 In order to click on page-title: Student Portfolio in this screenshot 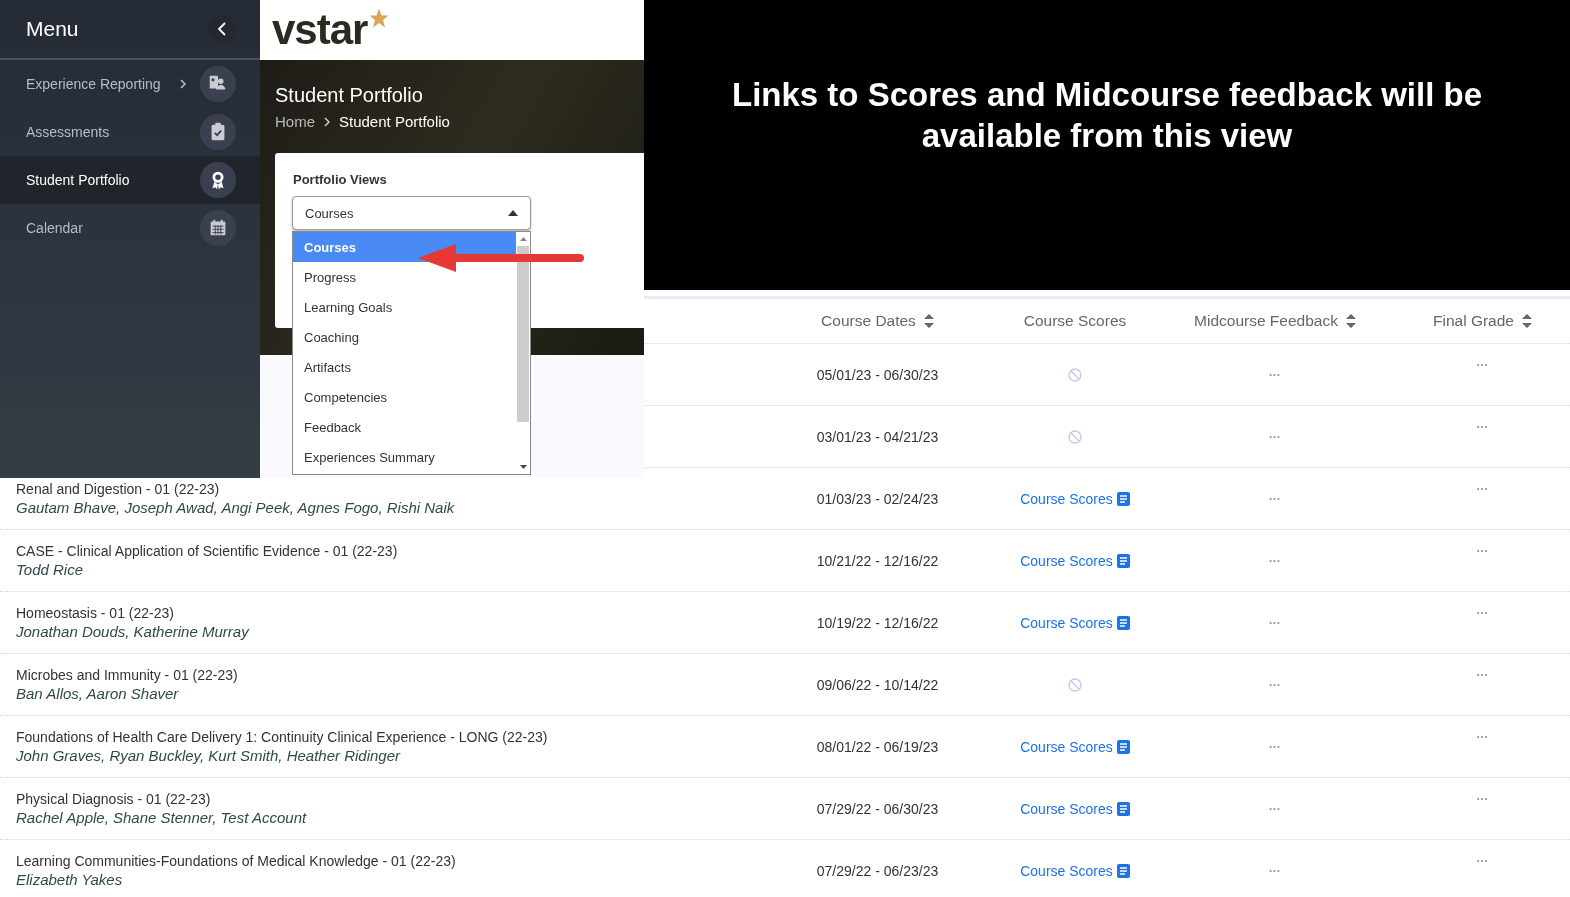, I will do `click(349, 95)`.